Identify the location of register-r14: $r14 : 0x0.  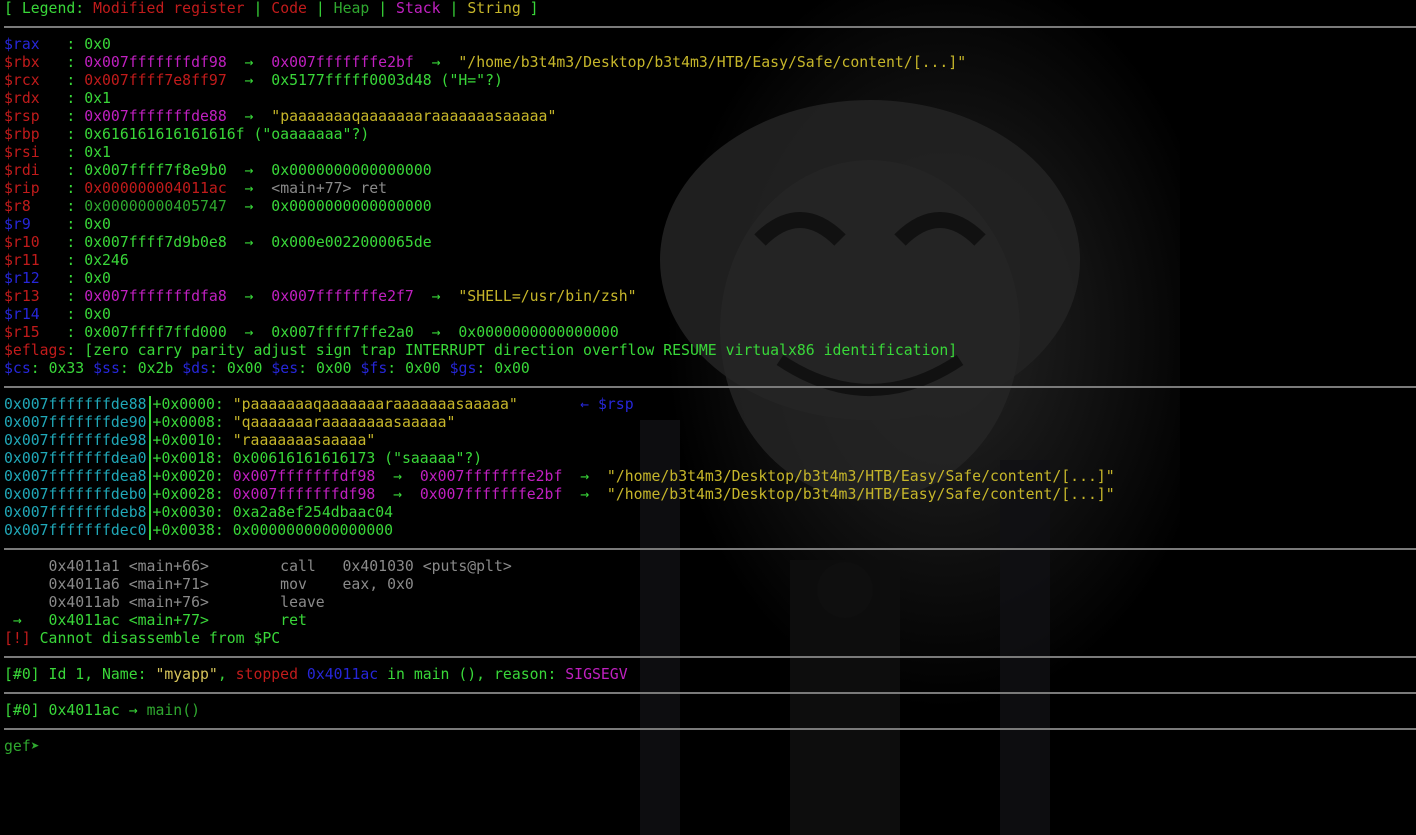
(57, 314).